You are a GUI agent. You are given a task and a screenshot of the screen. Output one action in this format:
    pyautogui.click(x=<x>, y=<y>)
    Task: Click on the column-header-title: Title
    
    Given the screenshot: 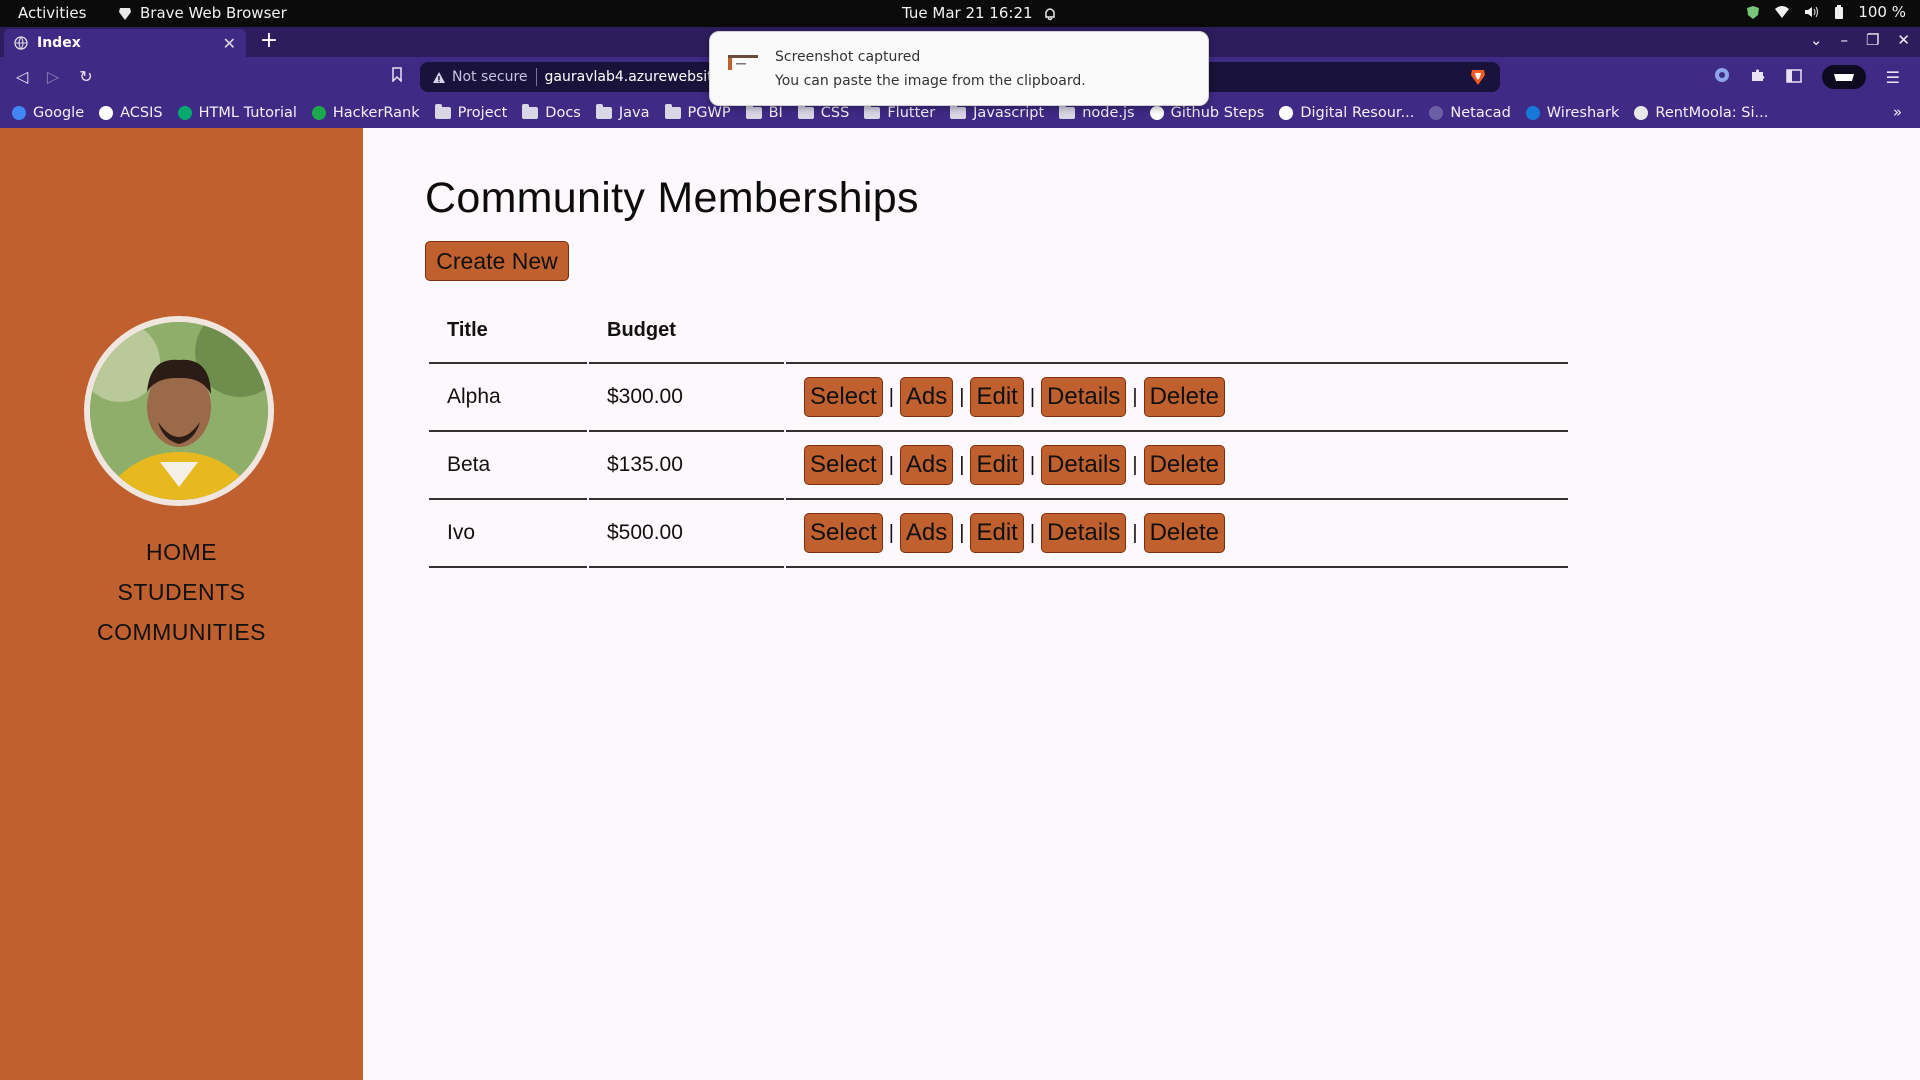 What is the action you would take?
    pyautogui.click(x=508, y=331)
    